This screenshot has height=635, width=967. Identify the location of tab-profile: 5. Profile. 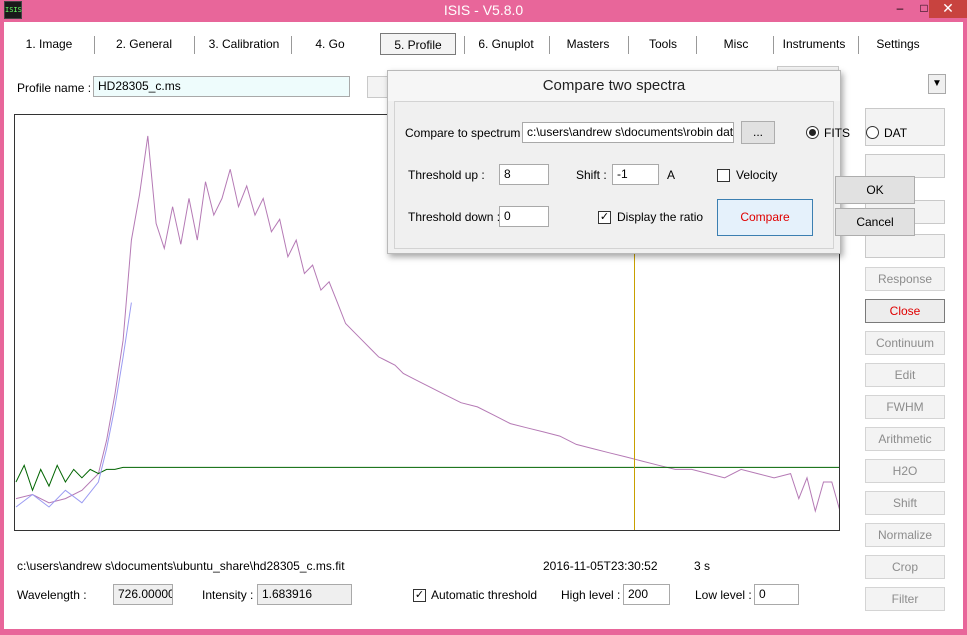
(418, 44).